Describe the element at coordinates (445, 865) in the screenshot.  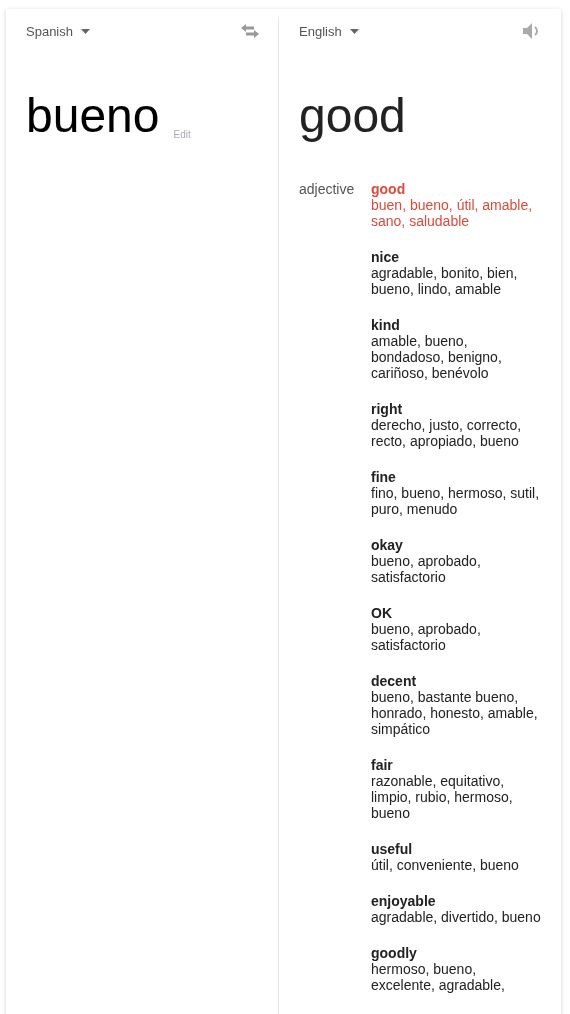
I see `reverse-translations: útil, conveniente, bueno` at that location.